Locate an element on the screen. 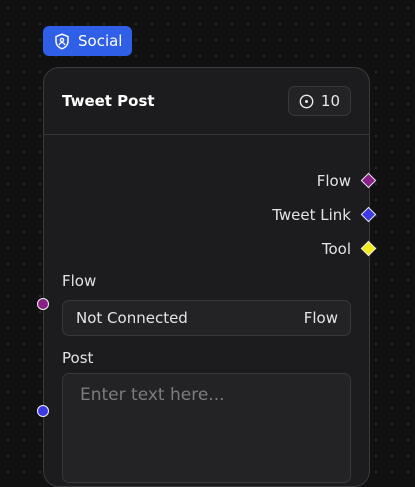  output-tweet-link-handle is located at coordinates (368, 214).